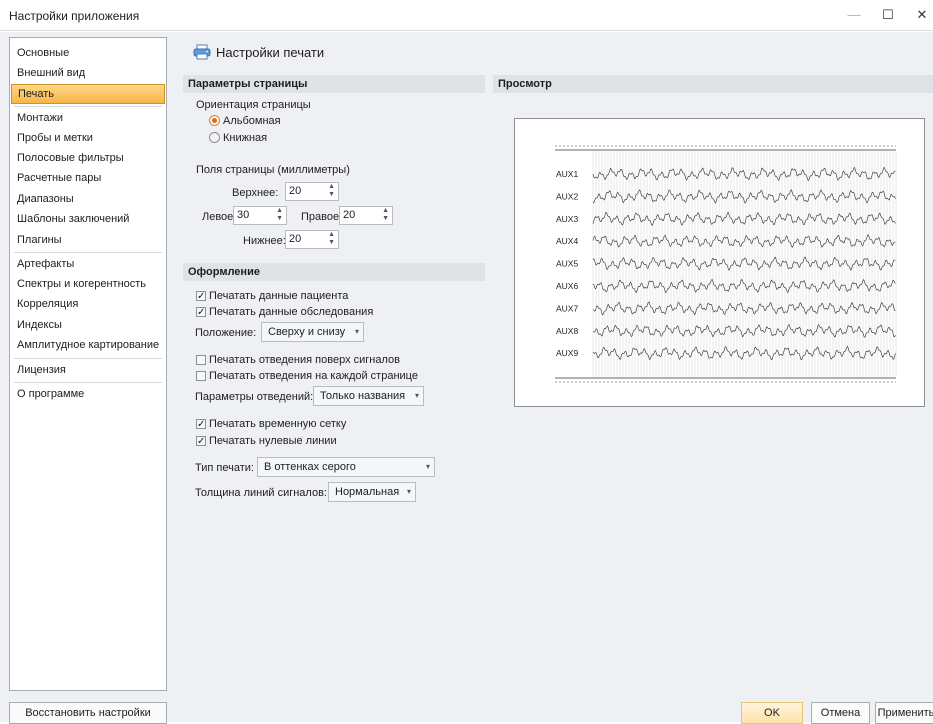 This screenshot has width=933, height=724. What do you see at coordinates (219, 217) in the screenshot?
I see `margin-left-label: Левое:` at bounding box center [219, 217].